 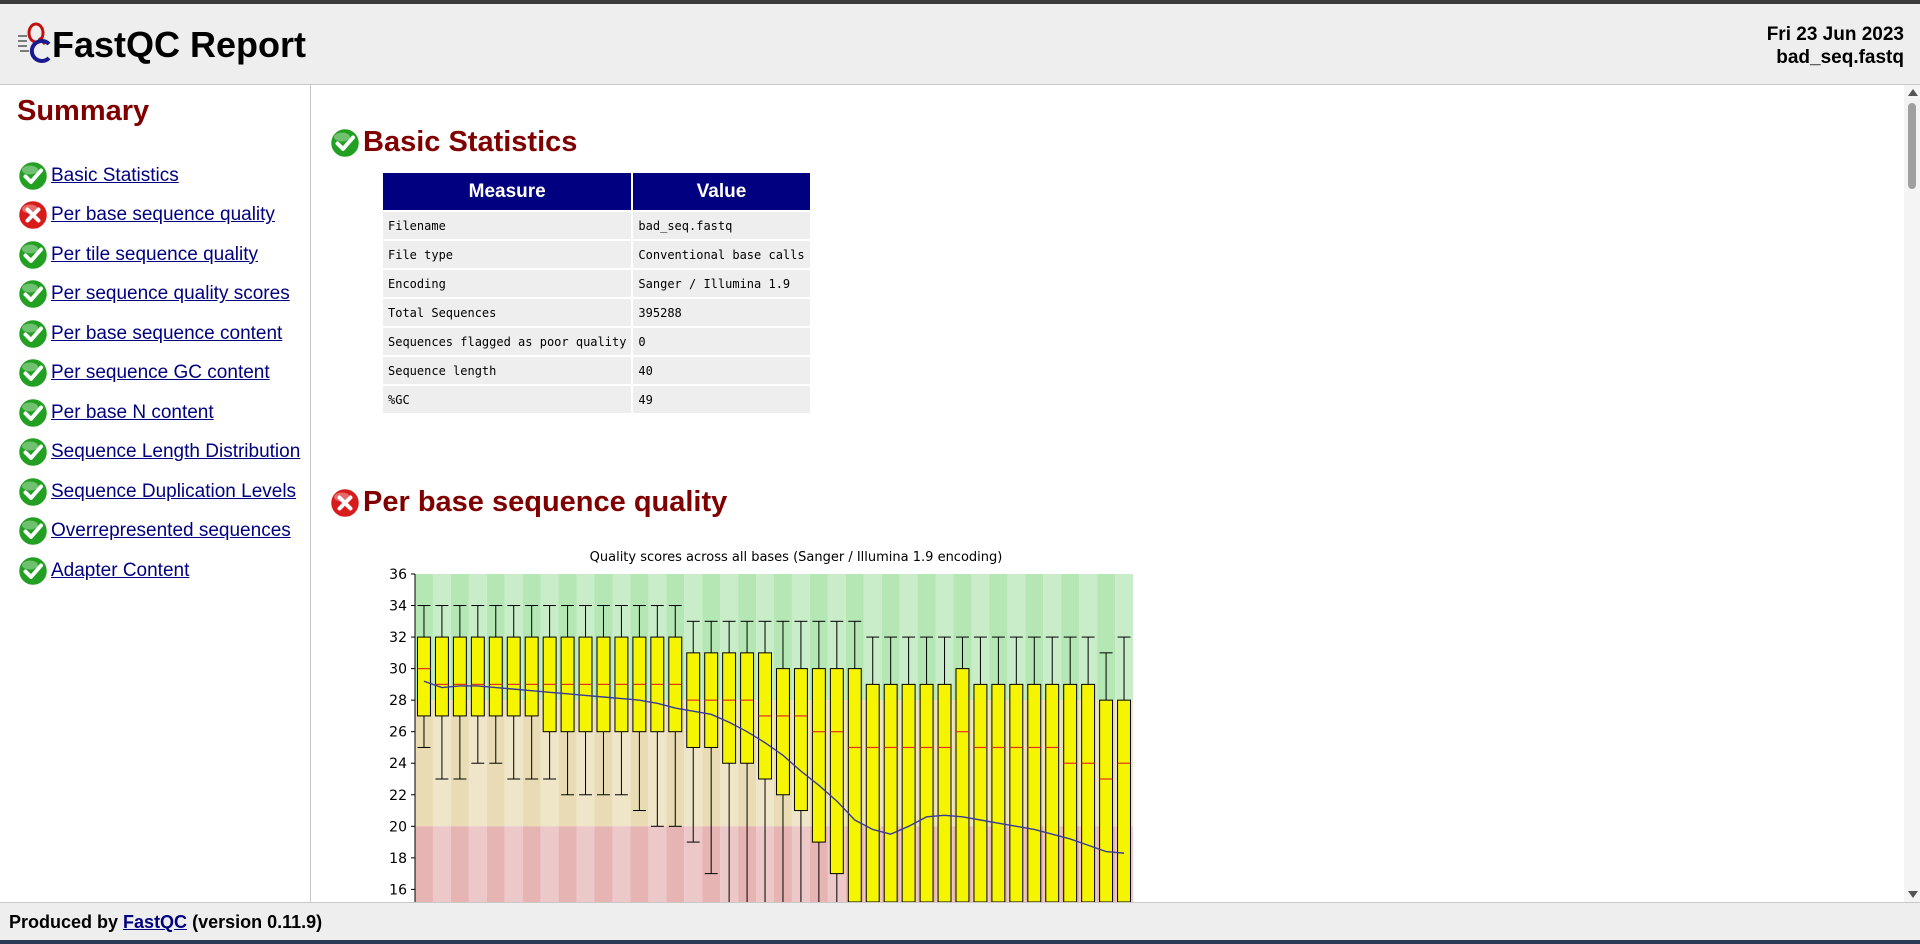 What do you see at coordinates (1912, 493) in the screenshot?
I see `vertical-scrollbar` at bounding box center [1912, 493].